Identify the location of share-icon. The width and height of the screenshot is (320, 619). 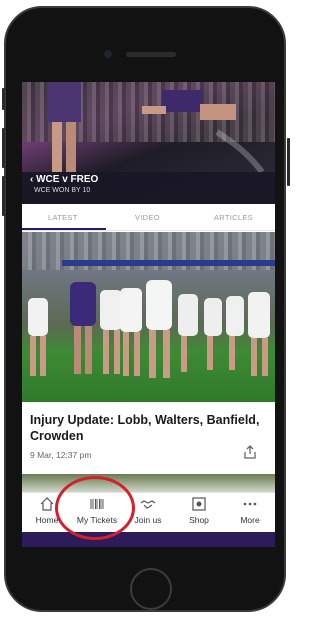
(250, 452).